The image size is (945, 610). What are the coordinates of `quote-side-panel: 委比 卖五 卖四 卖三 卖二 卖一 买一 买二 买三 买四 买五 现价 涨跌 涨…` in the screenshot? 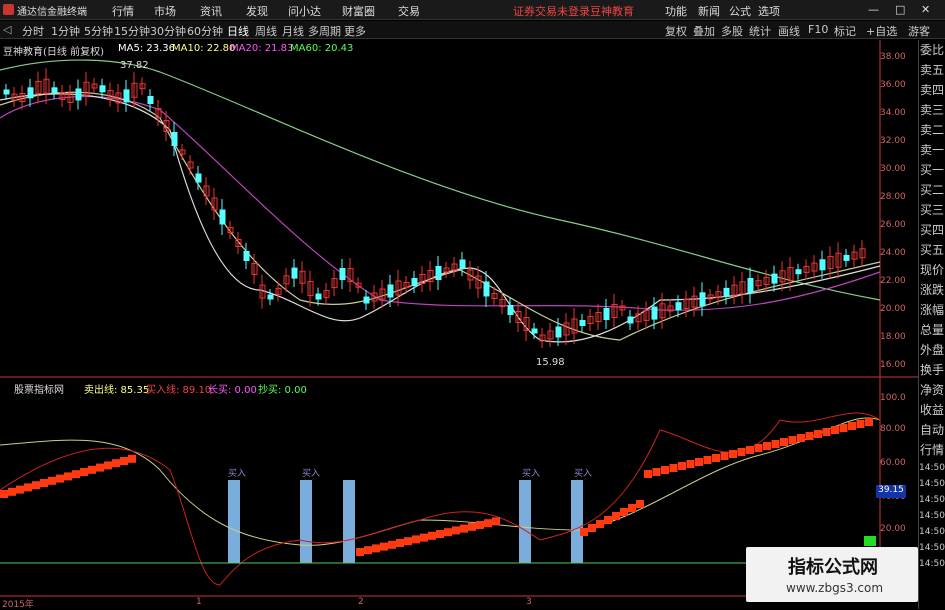 It's located at (931, 324).